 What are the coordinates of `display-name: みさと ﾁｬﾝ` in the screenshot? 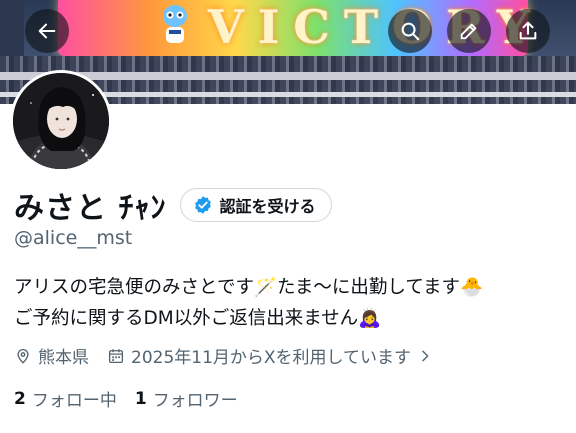 It's located at (90, 208).